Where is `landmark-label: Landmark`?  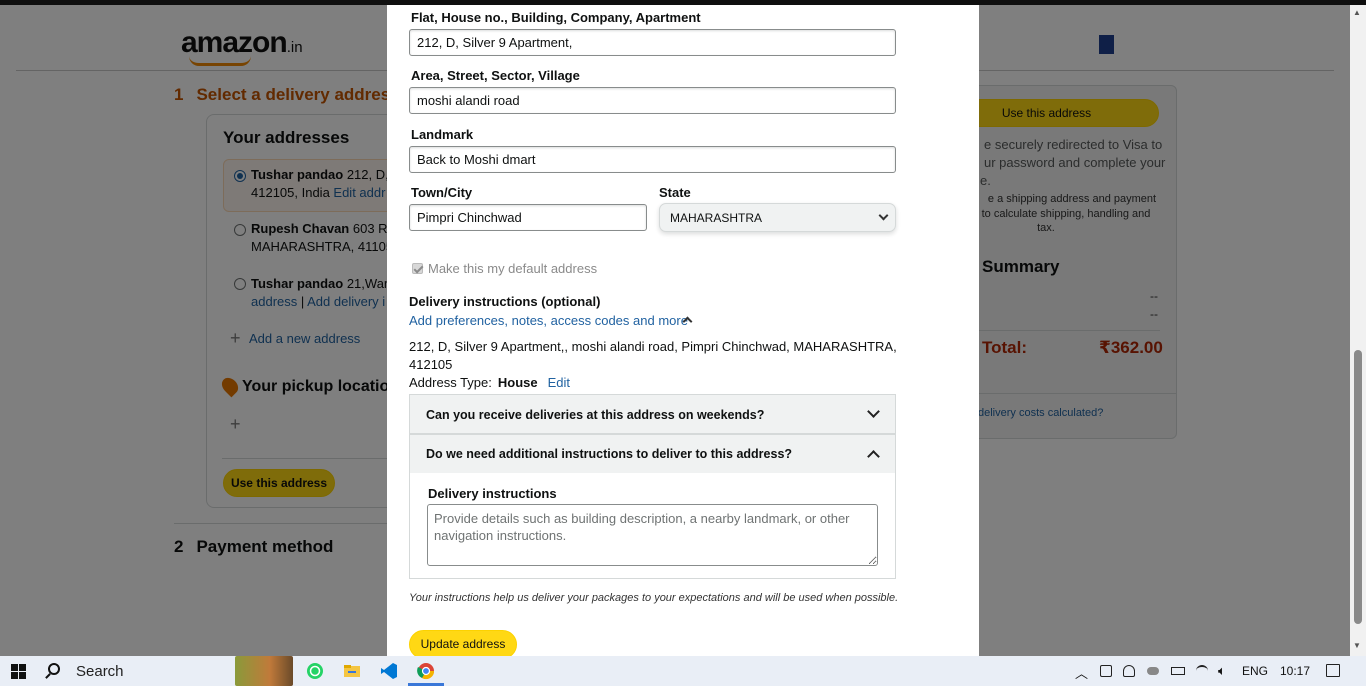 landmark-label: Landmark is located at coordinates (442, 134).